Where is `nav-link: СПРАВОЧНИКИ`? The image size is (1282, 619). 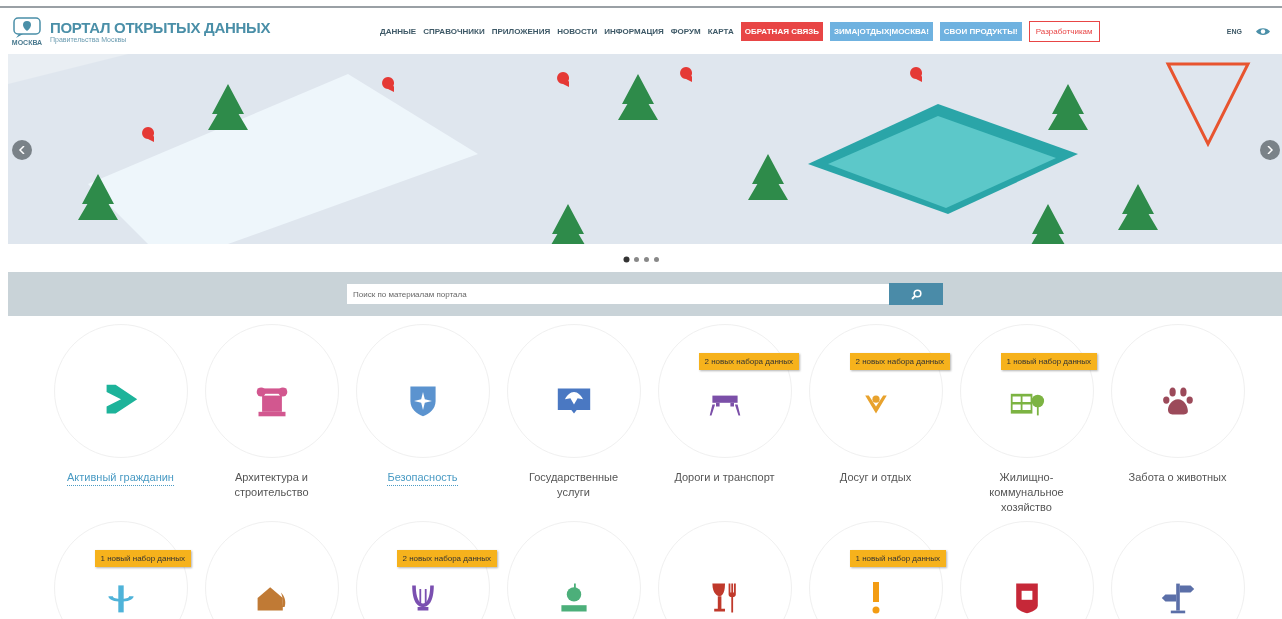 nav-link: СПРАВОЧНИКИ is located at coordinates (454, 31).